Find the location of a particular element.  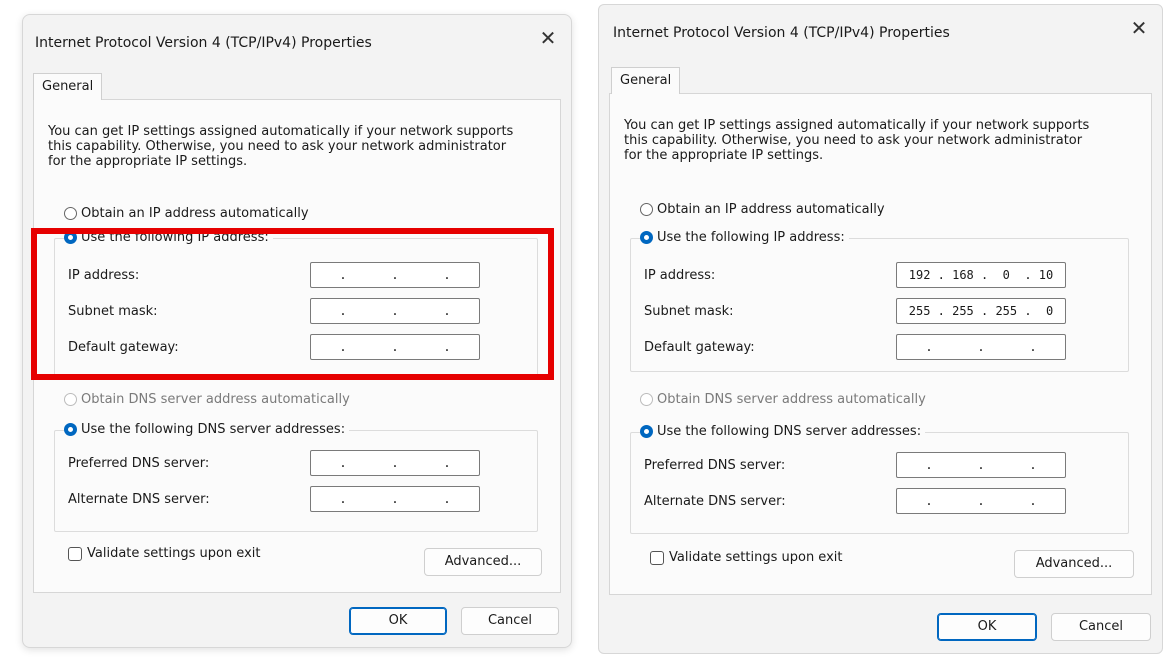

subnet-mask-input: 255 . 255 . 255 . 0 is located at coordinates (981, 311).